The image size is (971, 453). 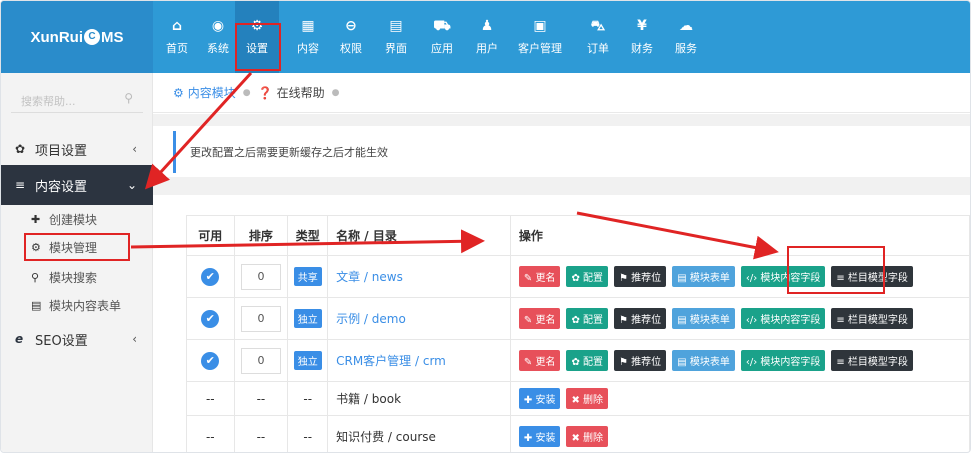 I want to click on chevron-down-icon: ⌄, so click(x=131, y=185).